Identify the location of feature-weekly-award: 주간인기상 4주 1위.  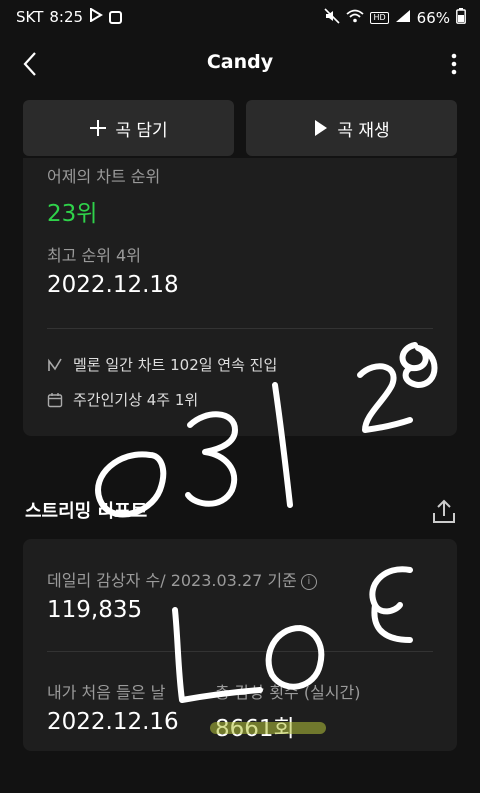
(122, 399).